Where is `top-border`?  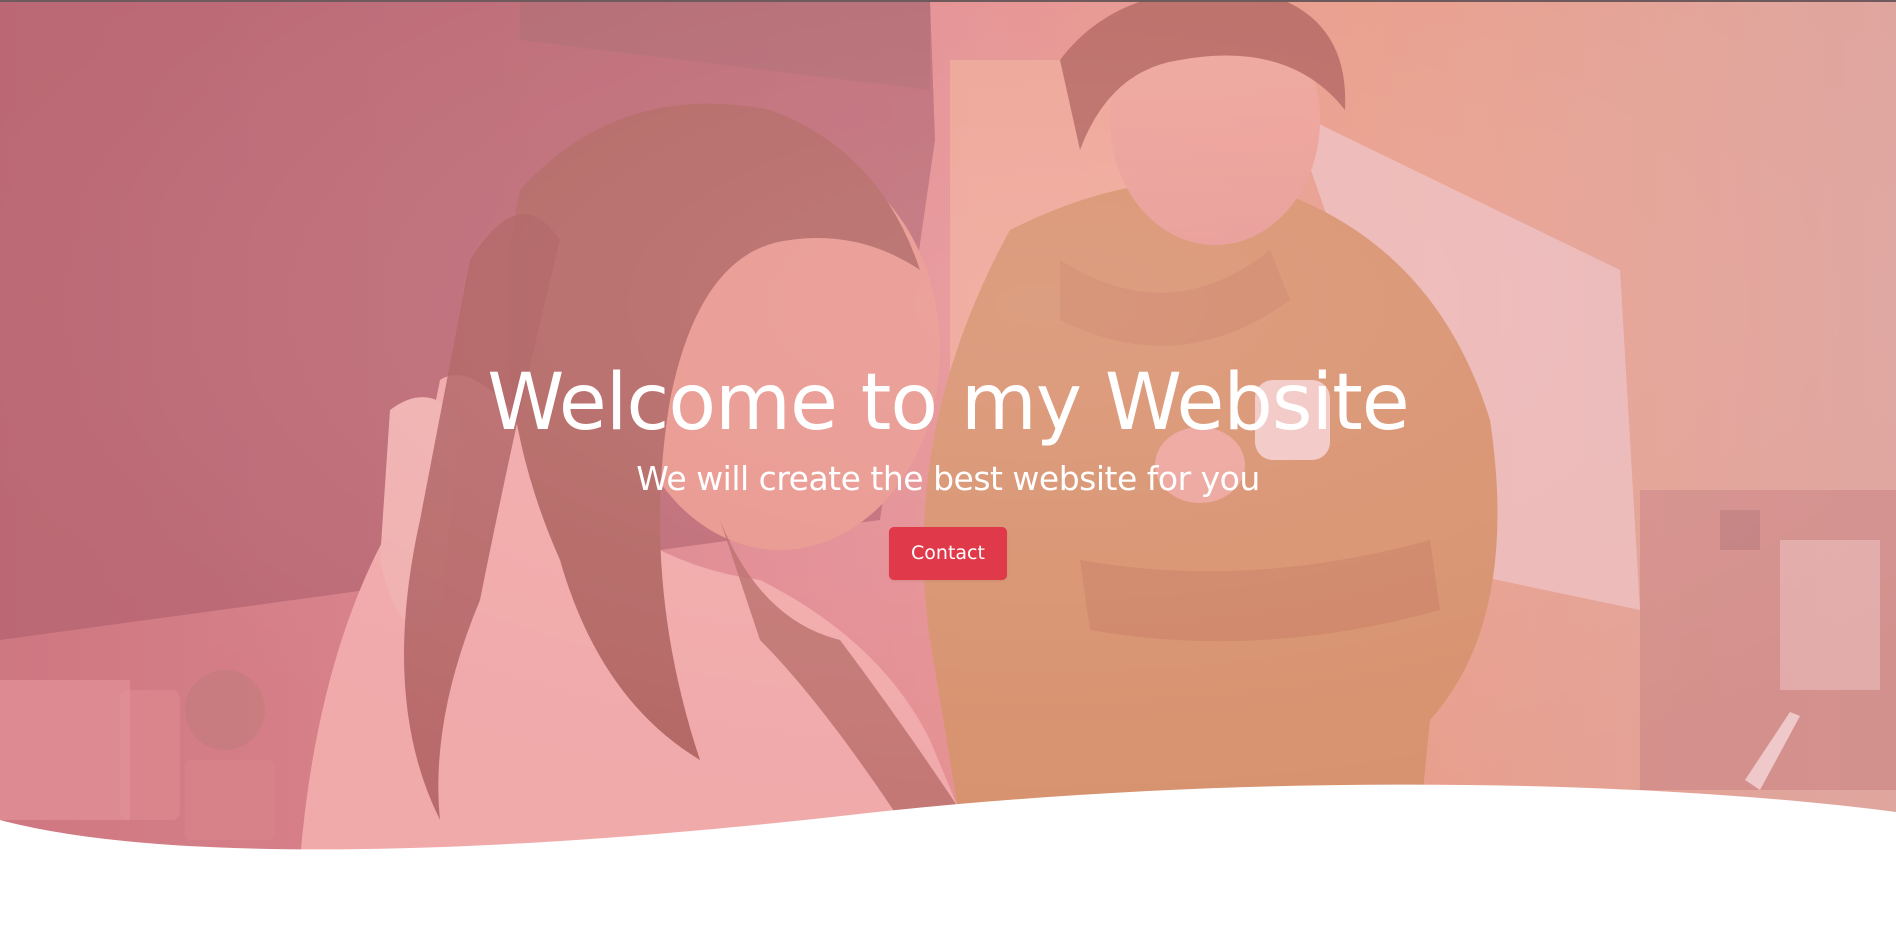 top-border is located at coordinates (948, 1).